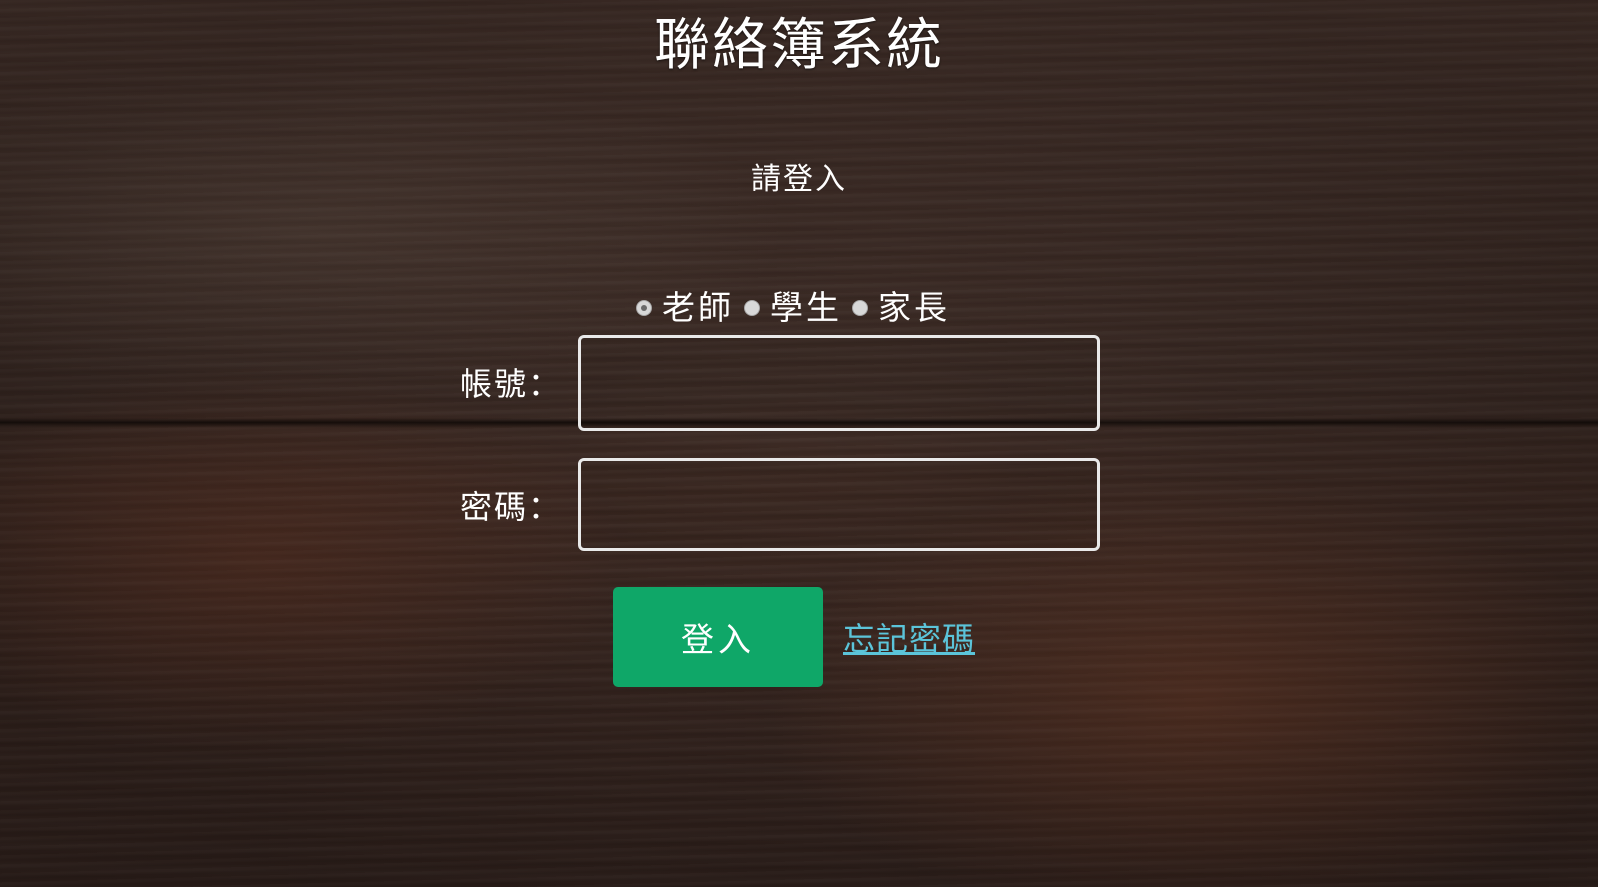 The width and height of the screenshot is (1598, 887). Describe the element at coordinates (799, 45) in the screenshot. I see `page-title: 聯絡簿系統` at that location.